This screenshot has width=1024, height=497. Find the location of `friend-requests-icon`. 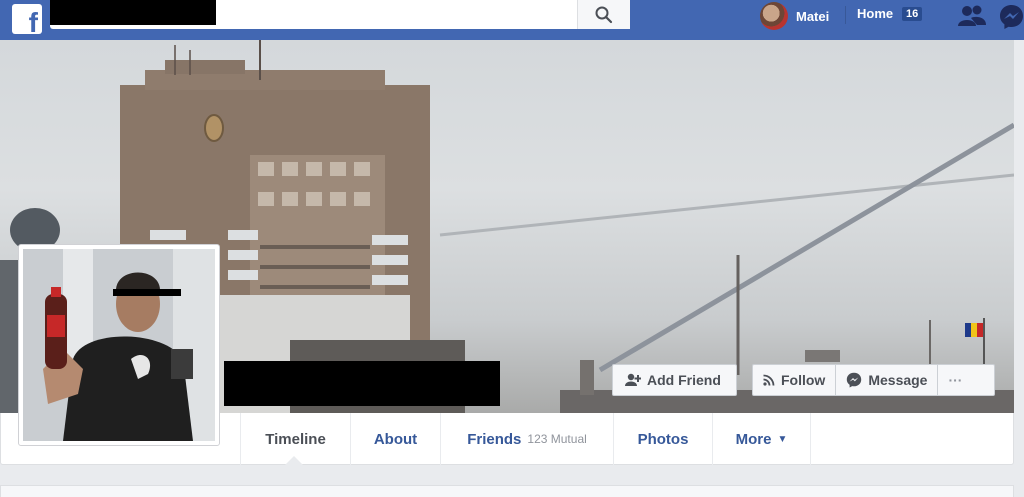

friend-requests-icon is located at coordinates (972, 16).